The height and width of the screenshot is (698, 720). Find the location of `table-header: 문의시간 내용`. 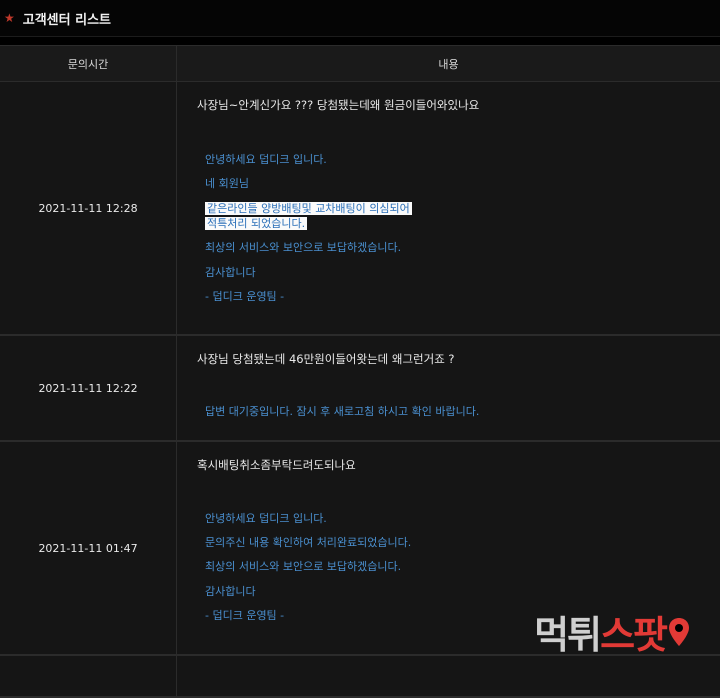

table-header: 문의시간 내용 is located at coordinates (360, 63).